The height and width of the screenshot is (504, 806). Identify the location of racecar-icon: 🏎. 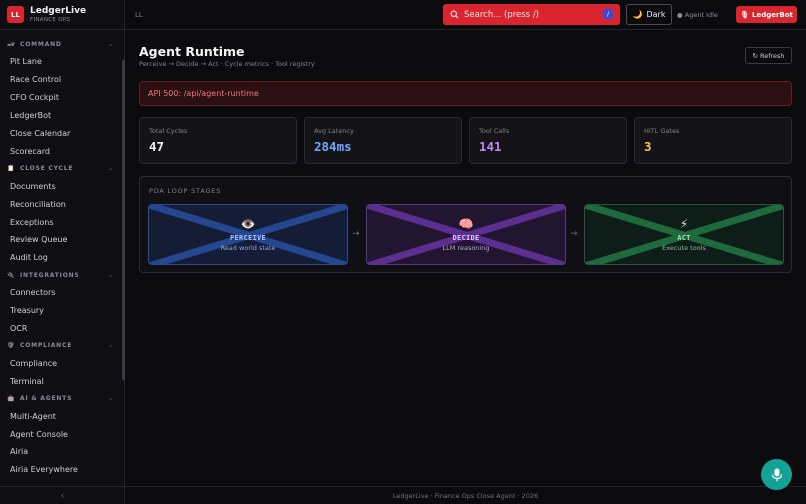
(11, 44).